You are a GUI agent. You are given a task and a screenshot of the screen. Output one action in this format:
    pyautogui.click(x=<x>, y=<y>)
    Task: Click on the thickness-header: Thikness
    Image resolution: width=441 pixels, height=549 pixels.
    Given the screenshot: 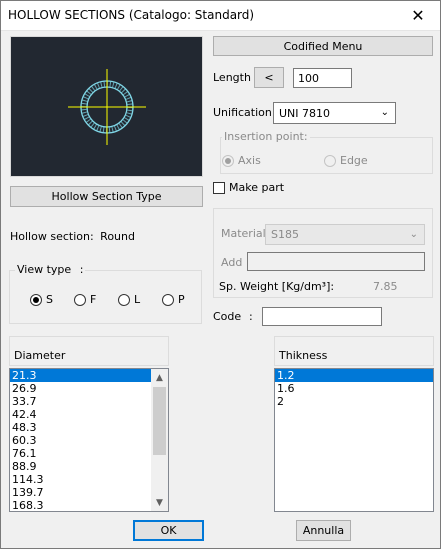 What is the action you would take?
    pyautogui.click(x=354, y=351)
    